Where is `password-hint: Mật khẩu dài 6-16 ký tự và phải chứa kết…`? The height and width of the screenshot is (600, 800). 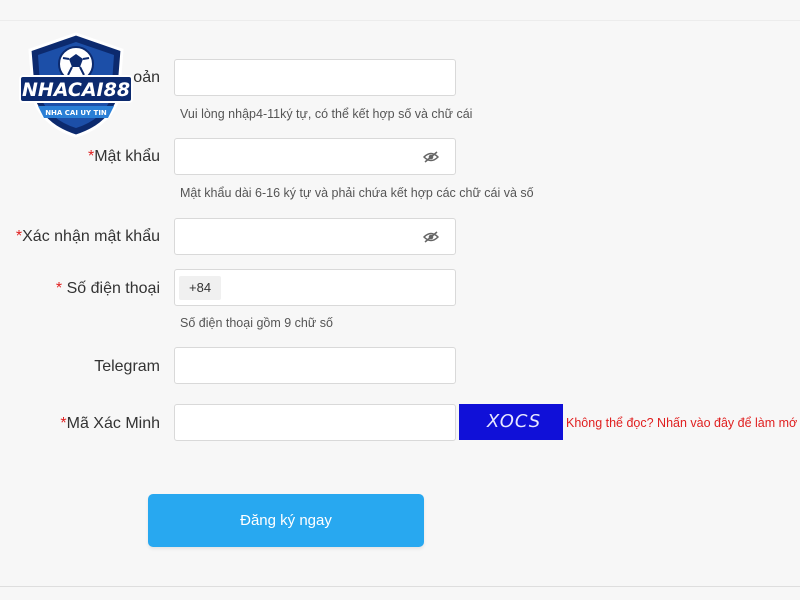 password-hint: Mật khẩu dài 6-16 ký tự và phải chứa kết… is located at coordinates (357, 193).